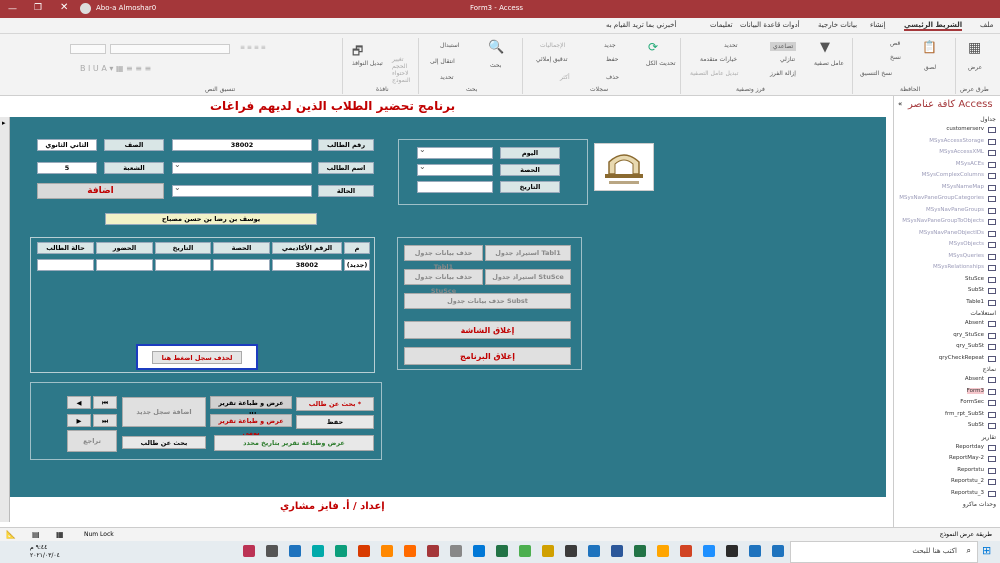 This screenshot has width=1000, height=563. Describe the element at coordinates (965, 129) in the screenshot. I see `nav-item: customerserv` at that location.